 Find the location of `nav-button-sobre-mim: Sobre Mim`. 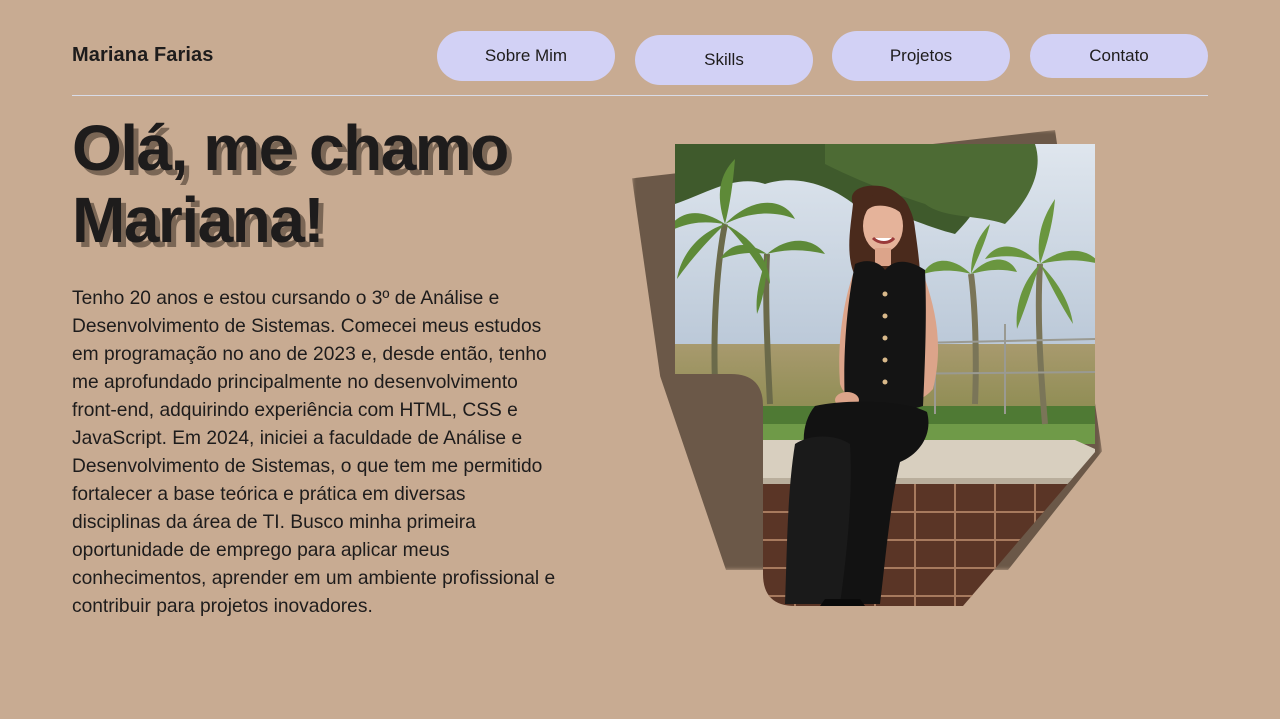

nav-button-sobre-mim: Sobre Mim is located at coordinates (526, 56).